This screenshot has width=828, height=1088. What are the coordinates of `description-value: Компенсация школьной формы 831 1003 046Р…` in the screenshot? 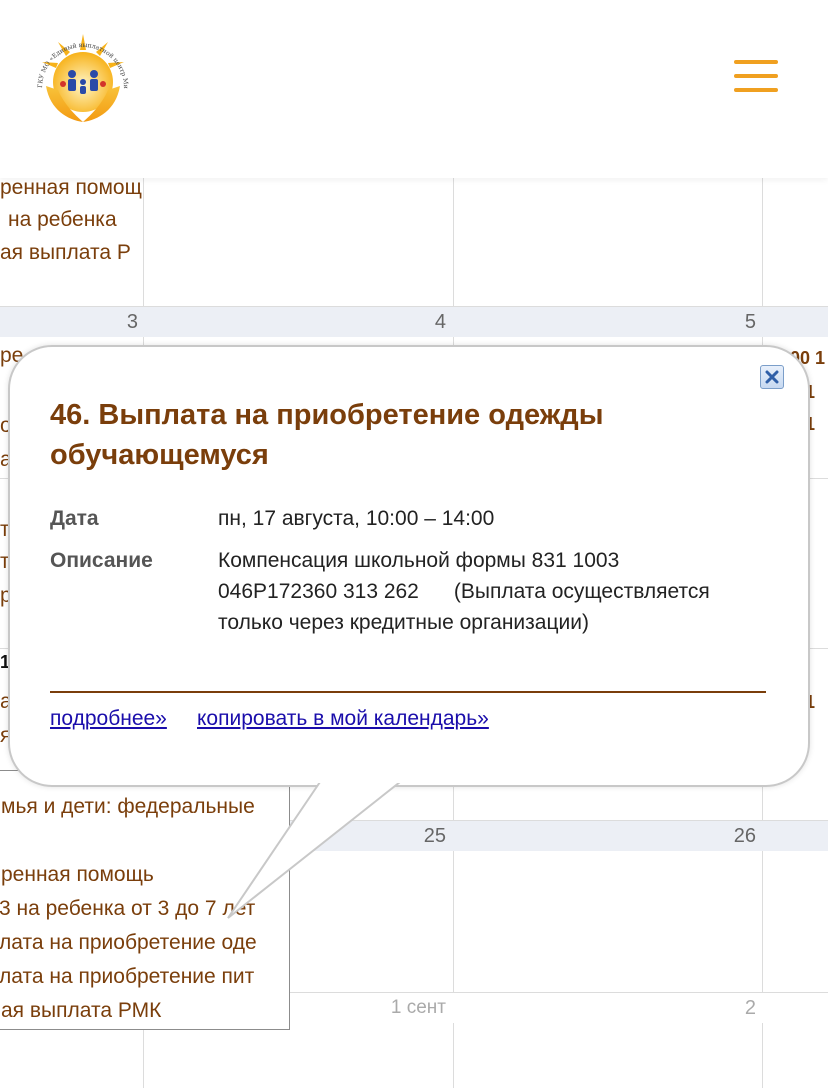 It's located at (467, 591).